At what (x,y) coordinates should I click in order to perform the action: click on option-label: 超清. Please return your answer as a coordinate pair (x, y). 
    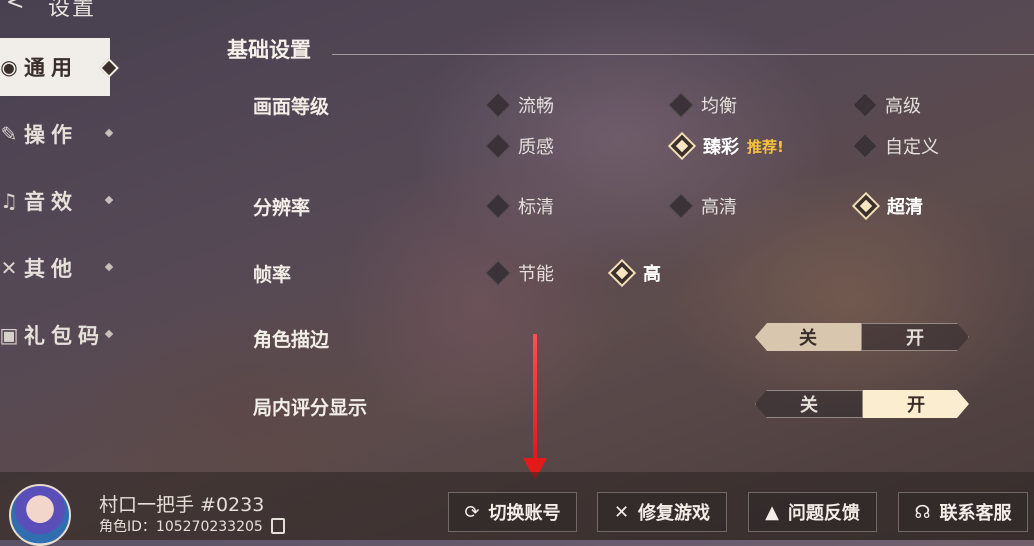
    Looking at the image, I should click on (905, 207).